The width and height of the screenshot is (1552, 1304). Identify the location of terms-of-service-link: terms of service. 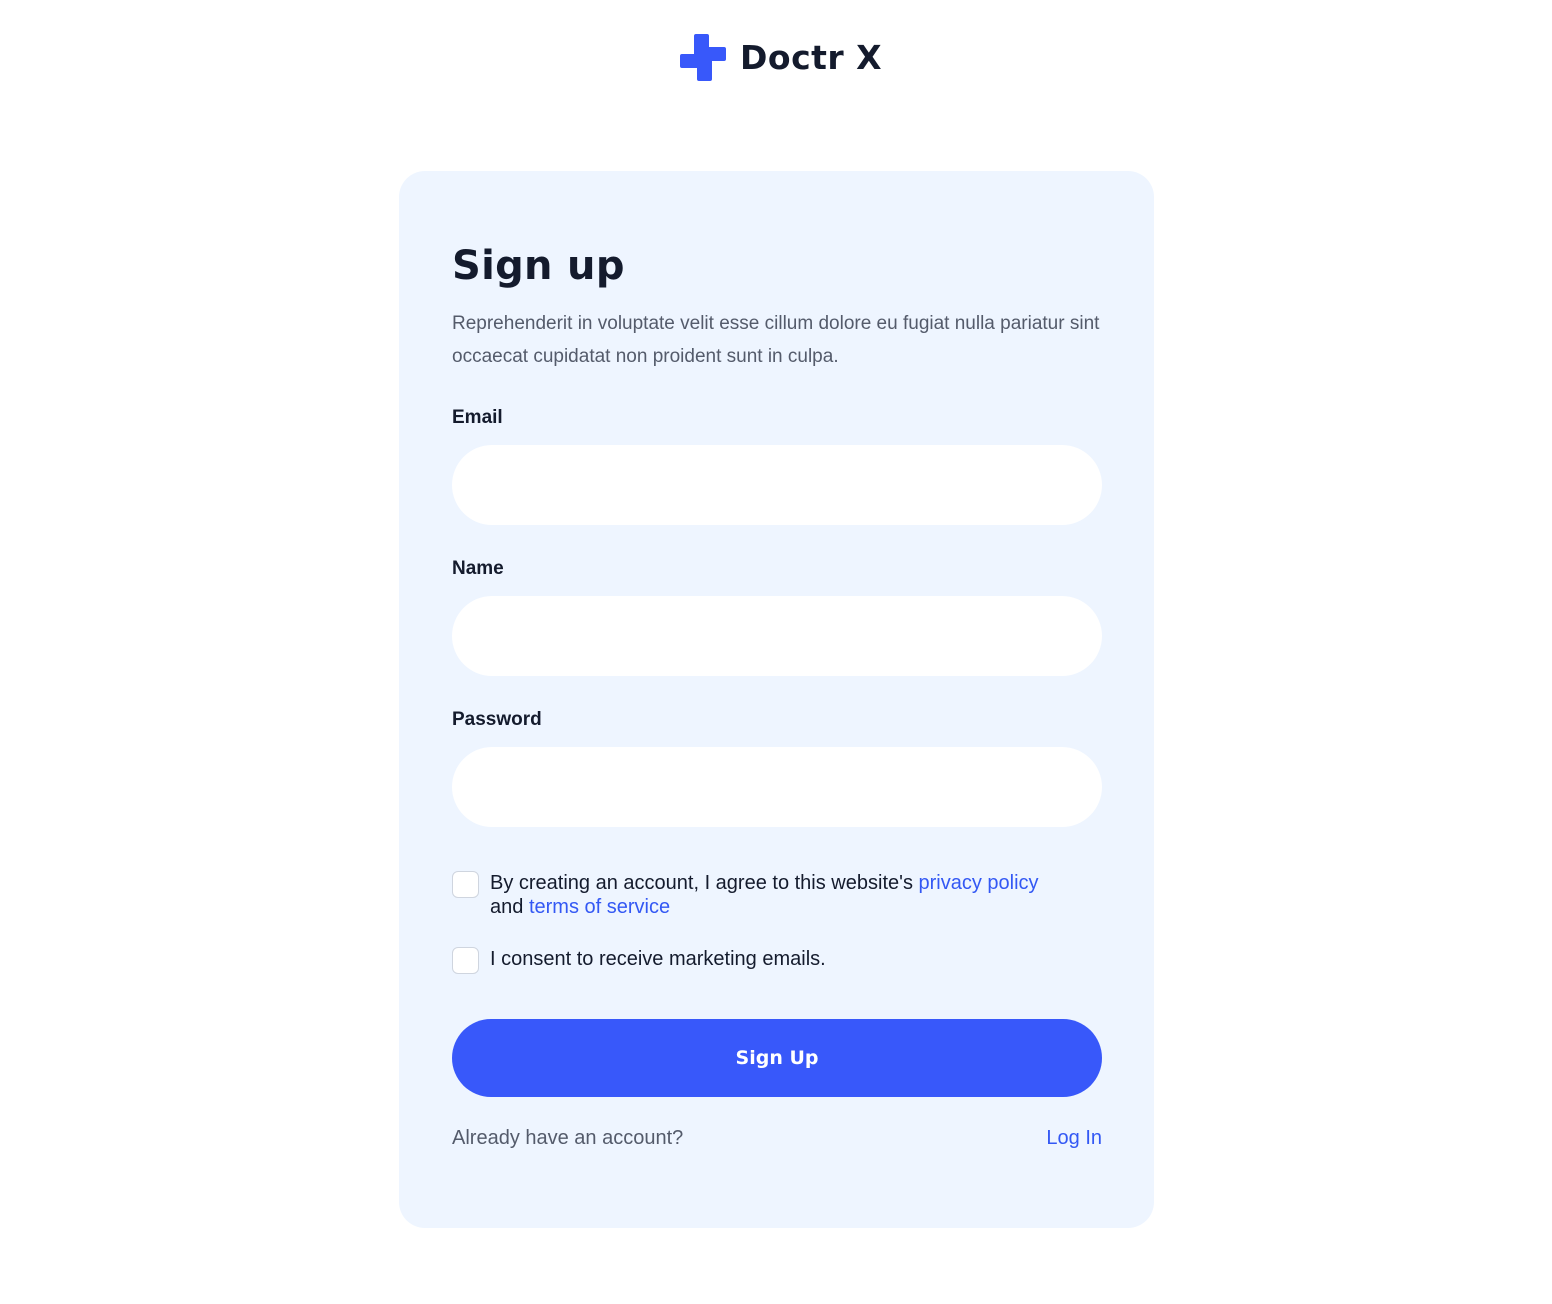
(599, 907).